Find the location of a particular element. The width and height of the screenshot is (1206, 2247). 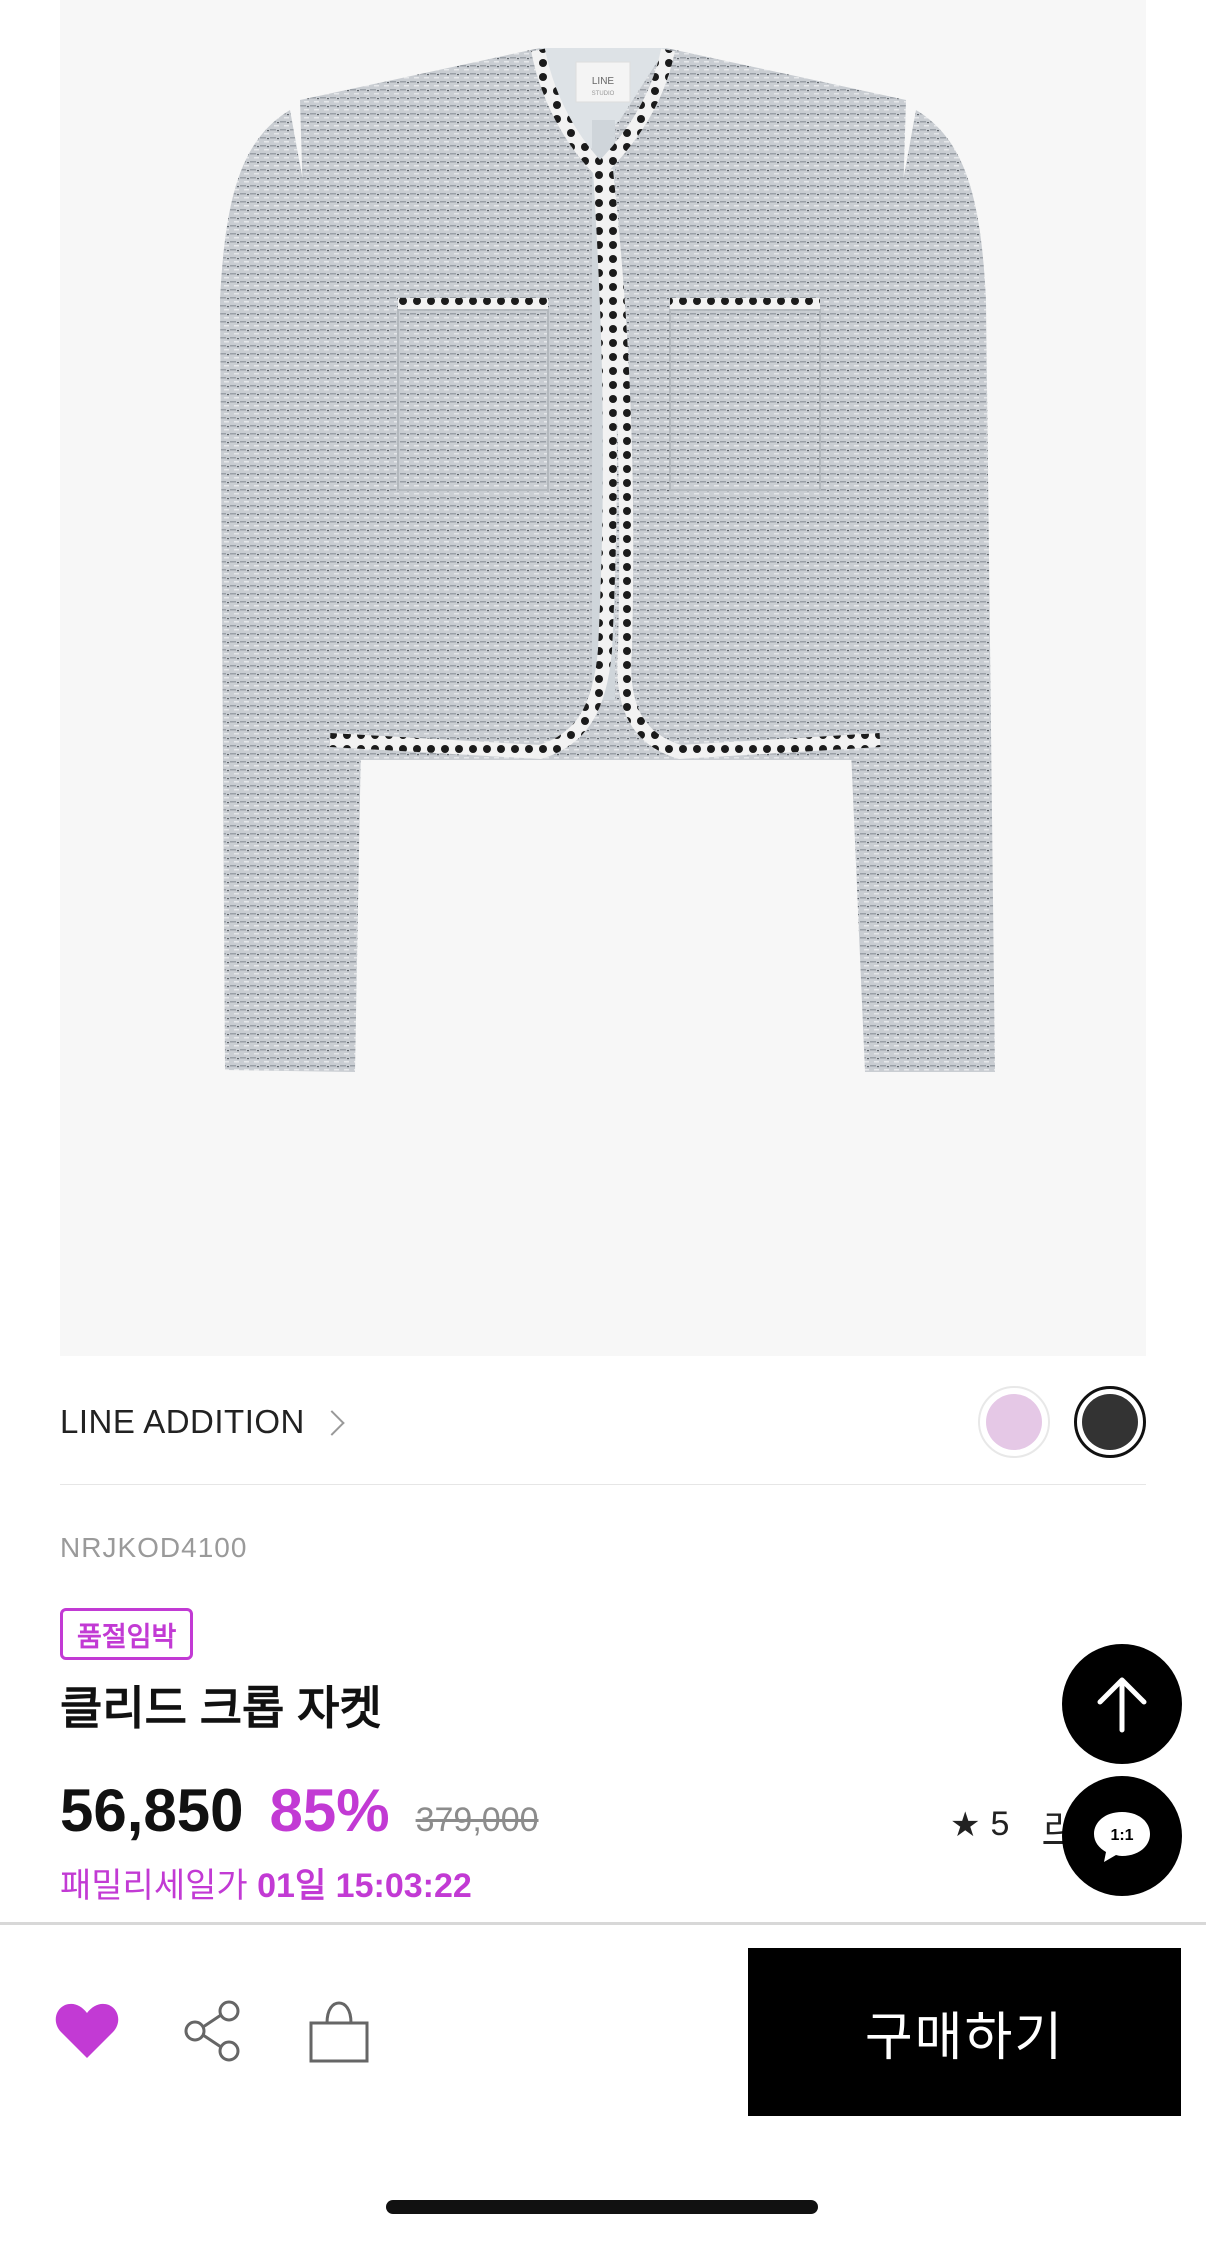

brand-link: LINE ADDITION is located at coordinates (202, 1422).